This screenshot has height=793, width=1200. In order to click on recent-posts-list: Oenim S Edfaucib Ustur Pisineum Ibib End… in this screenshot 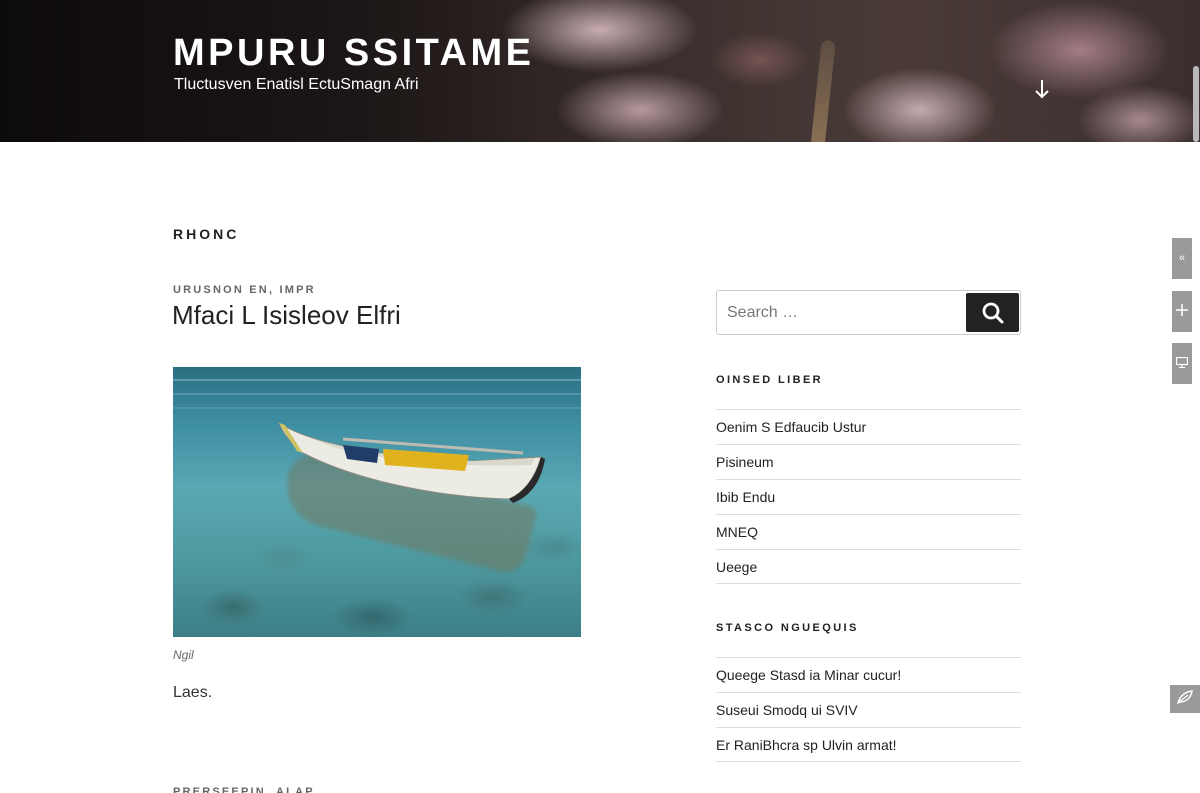, I will do `click(868, 496)`.